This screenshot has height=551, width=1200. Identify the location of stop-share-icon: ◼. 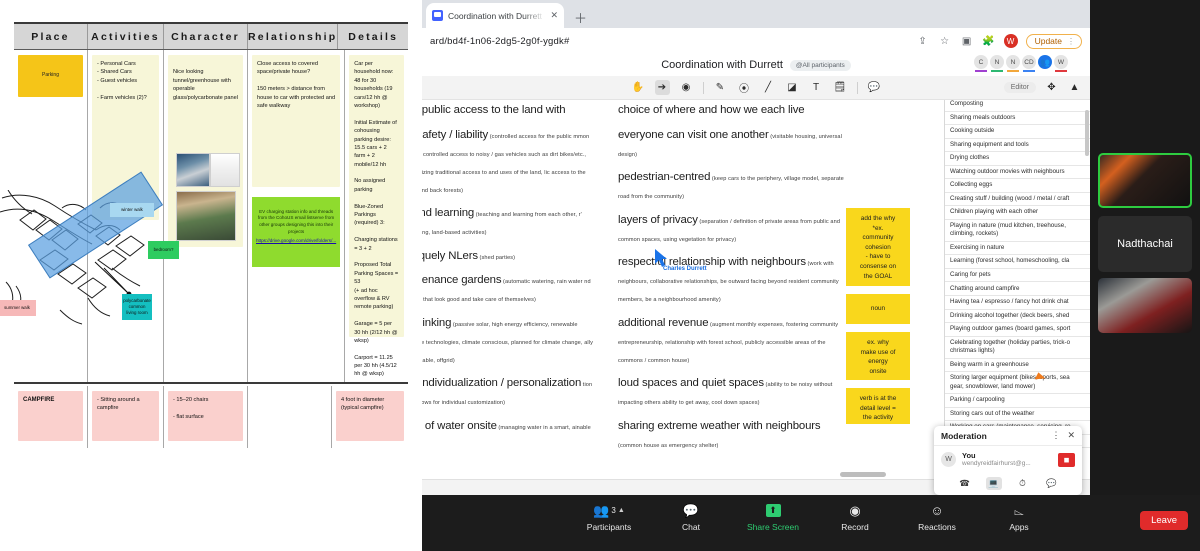
(1066, 459).